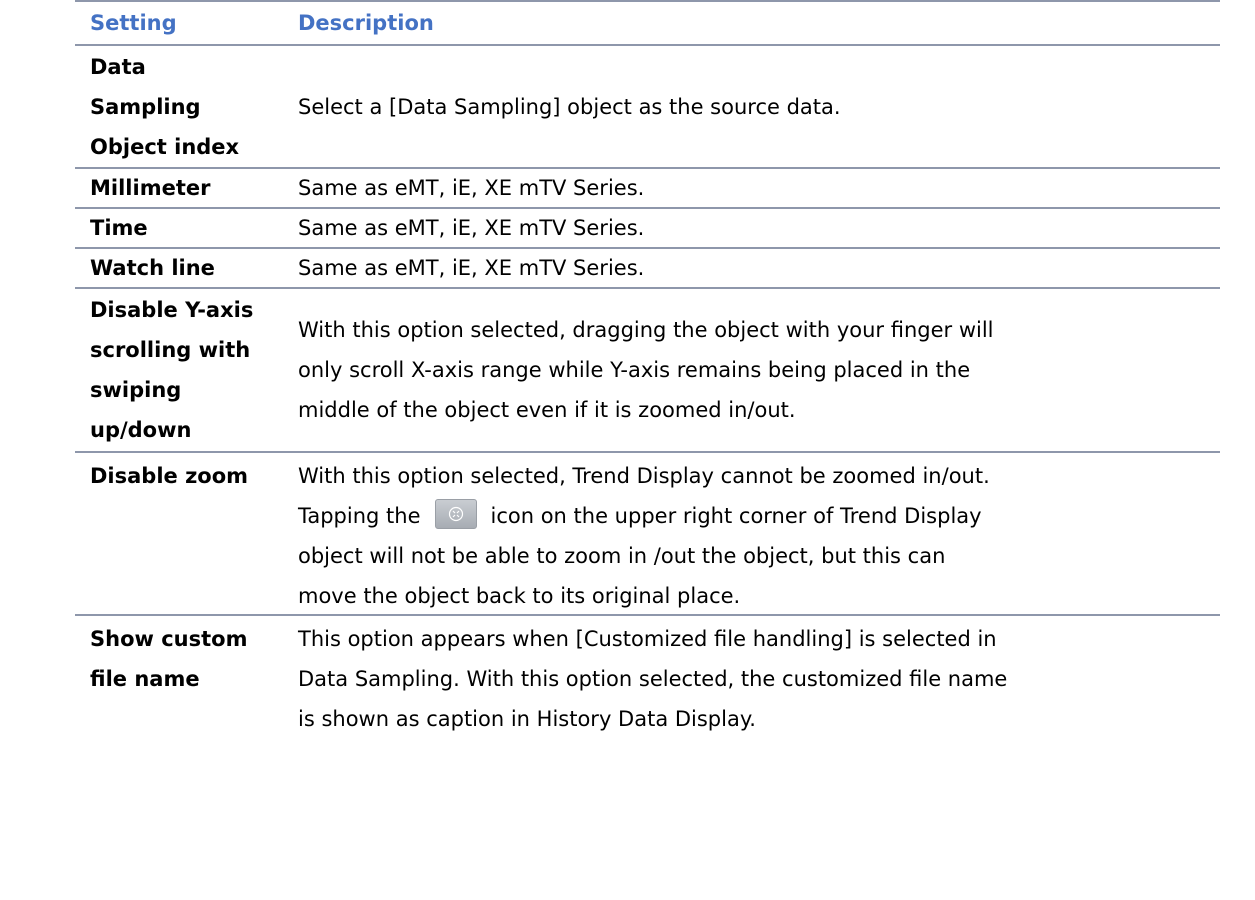 The image size is (1255, 900). Describe the element at coordinates (366, 23) in the screenshot. I see `header-description: Description` at that location.